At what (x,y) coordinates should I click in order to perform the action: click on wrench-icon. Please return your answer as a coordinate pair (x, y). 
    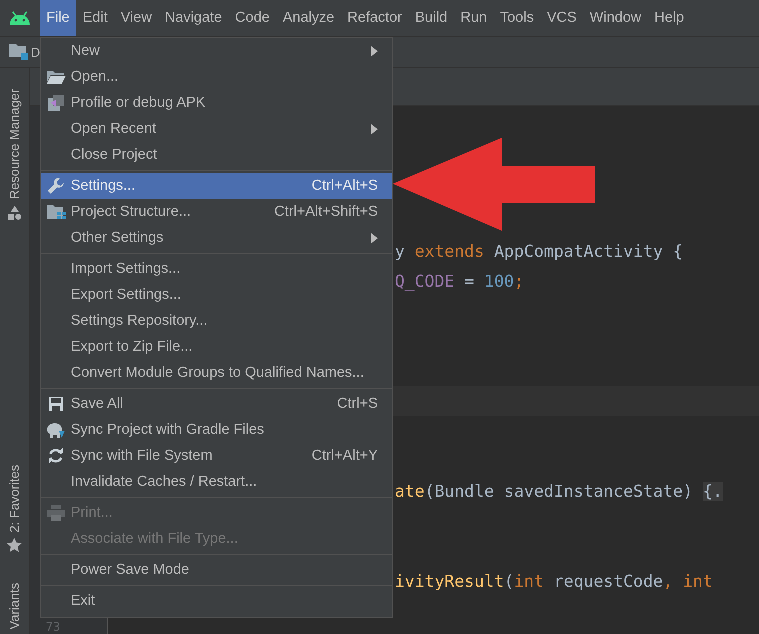
    Looking at the image, I should click on (56, 186).